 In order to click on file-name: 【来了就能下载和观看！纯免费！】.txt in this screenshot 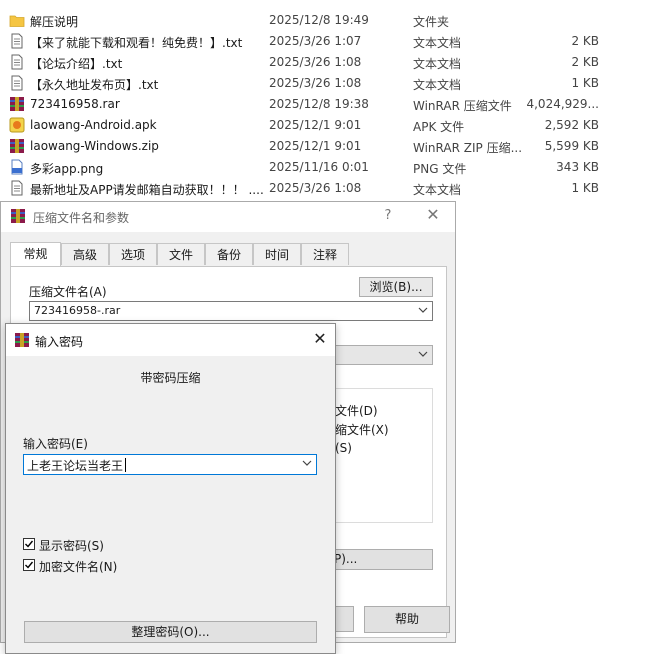, I will do `click(136, 43)`.